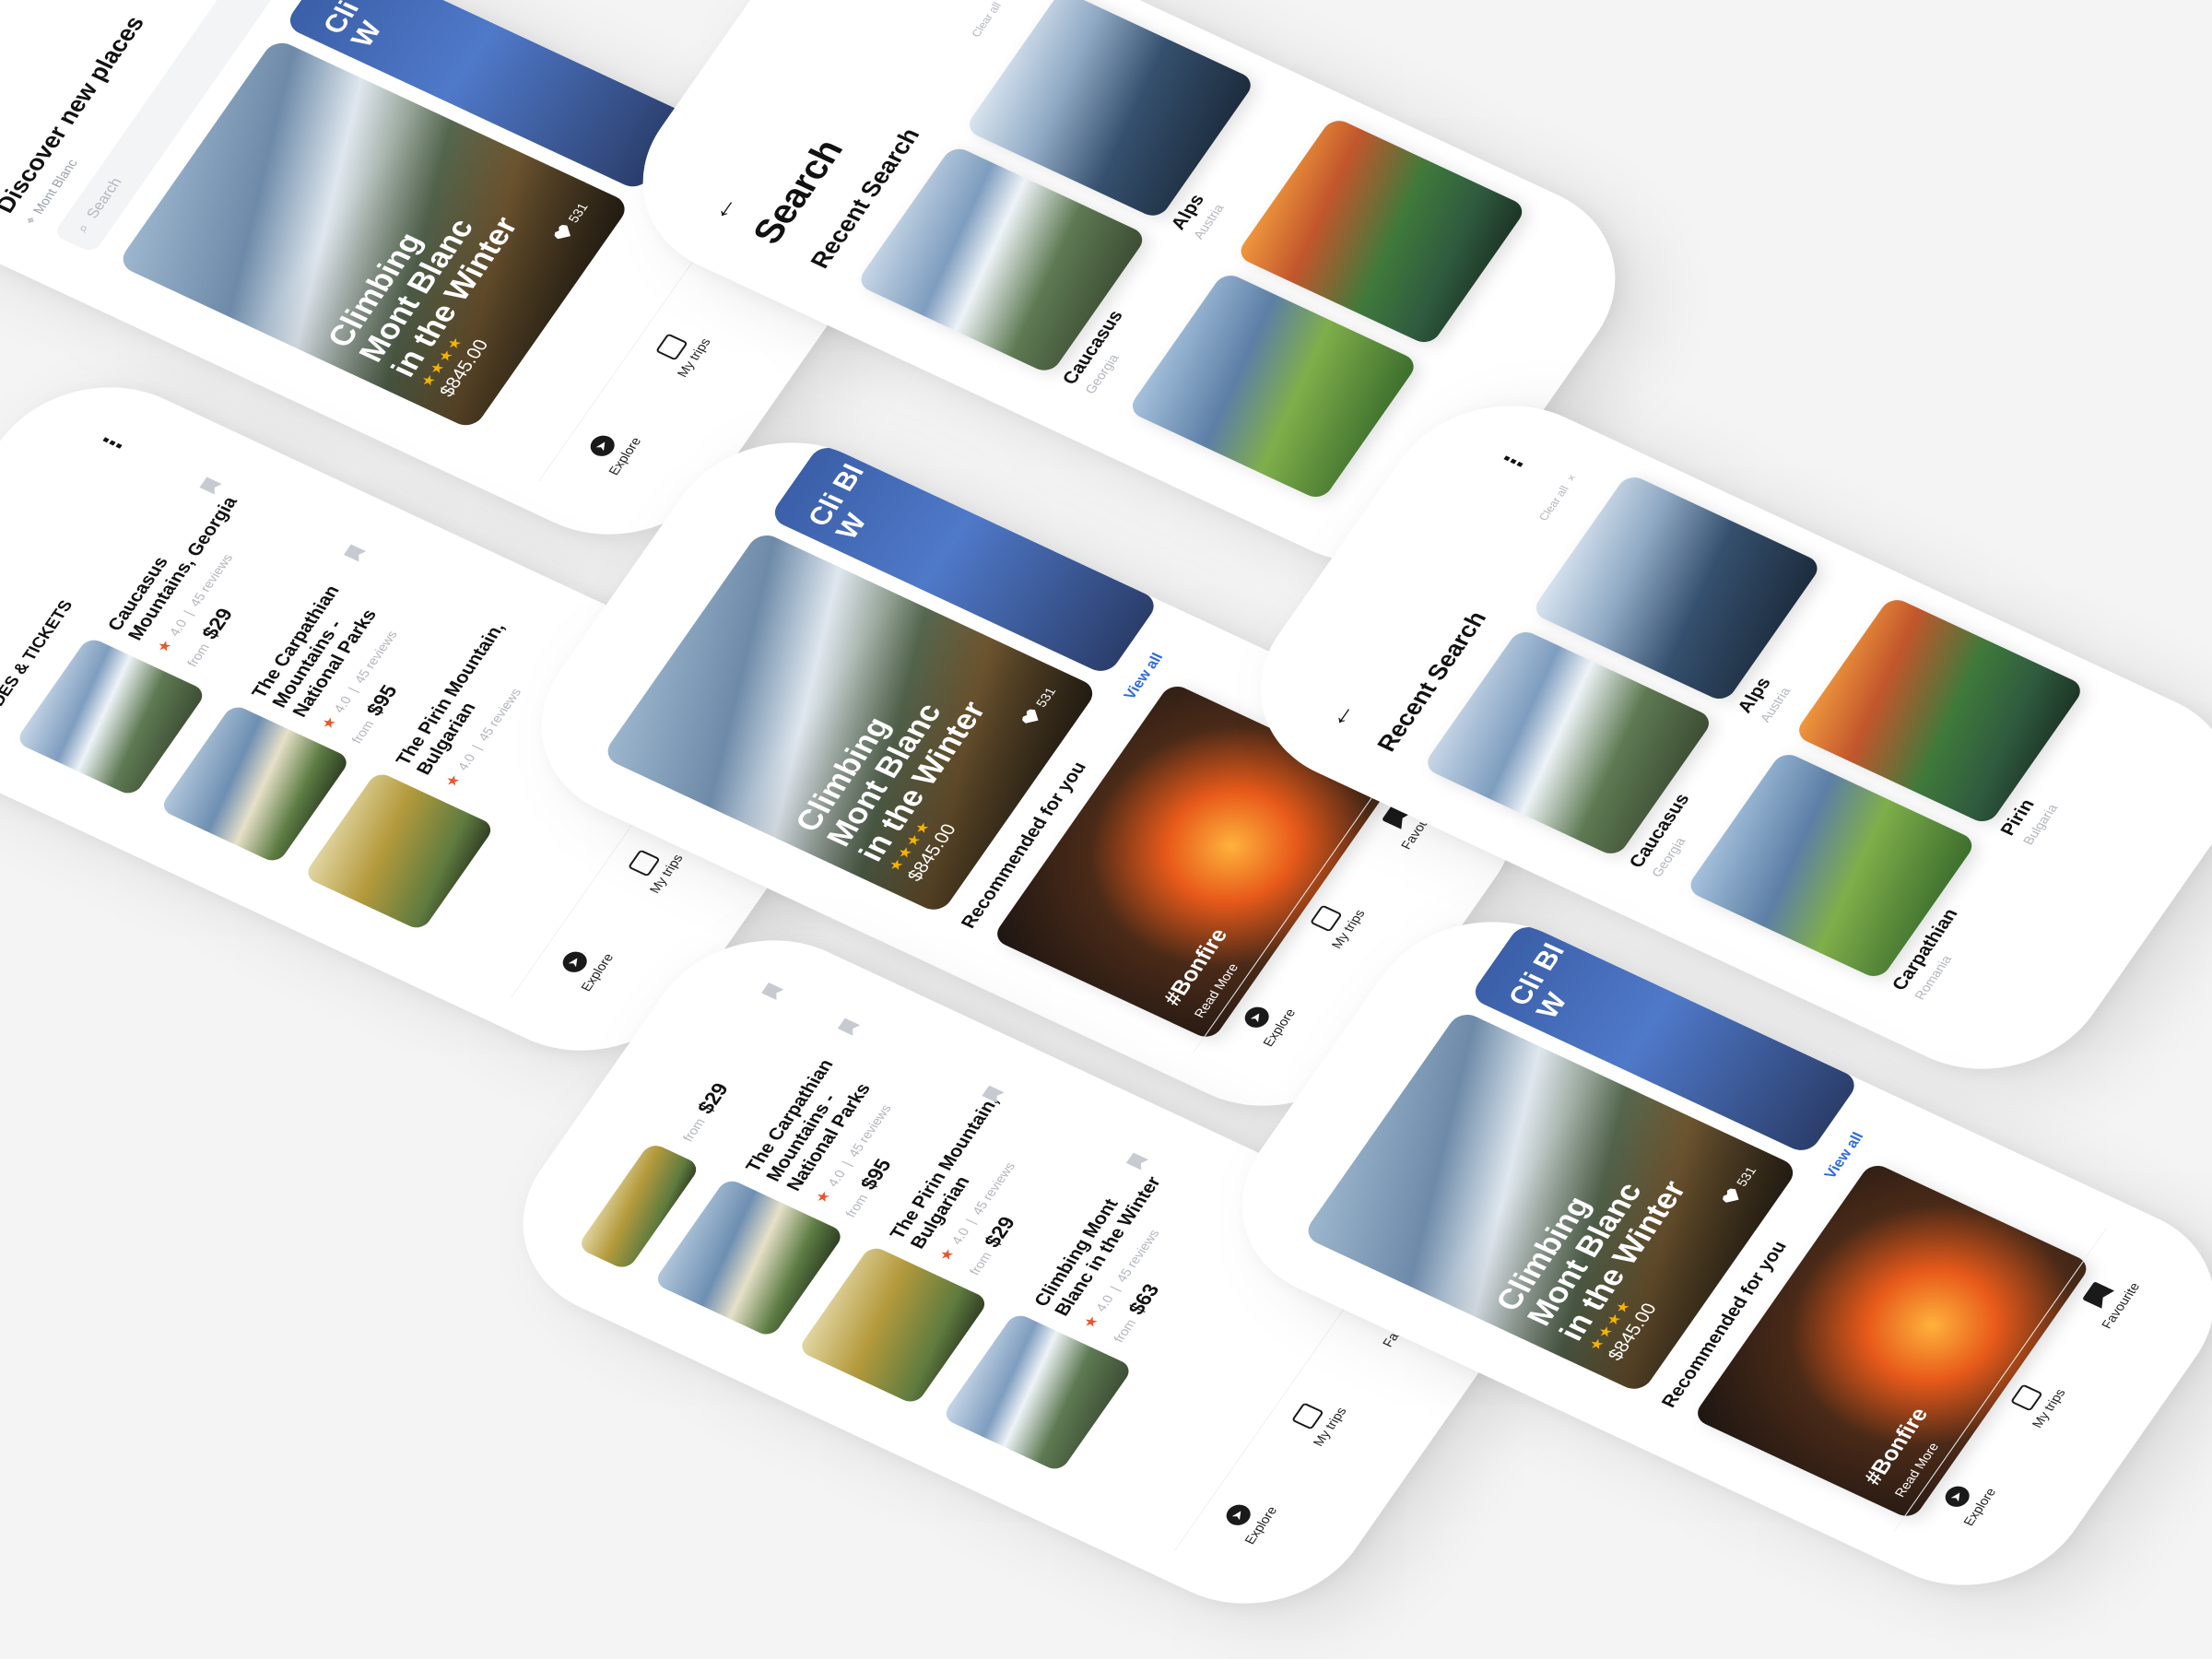  Describe the element at coordinates (30, 220) in the screenshot. I see `location-pin-icon: ⌖` at that location.